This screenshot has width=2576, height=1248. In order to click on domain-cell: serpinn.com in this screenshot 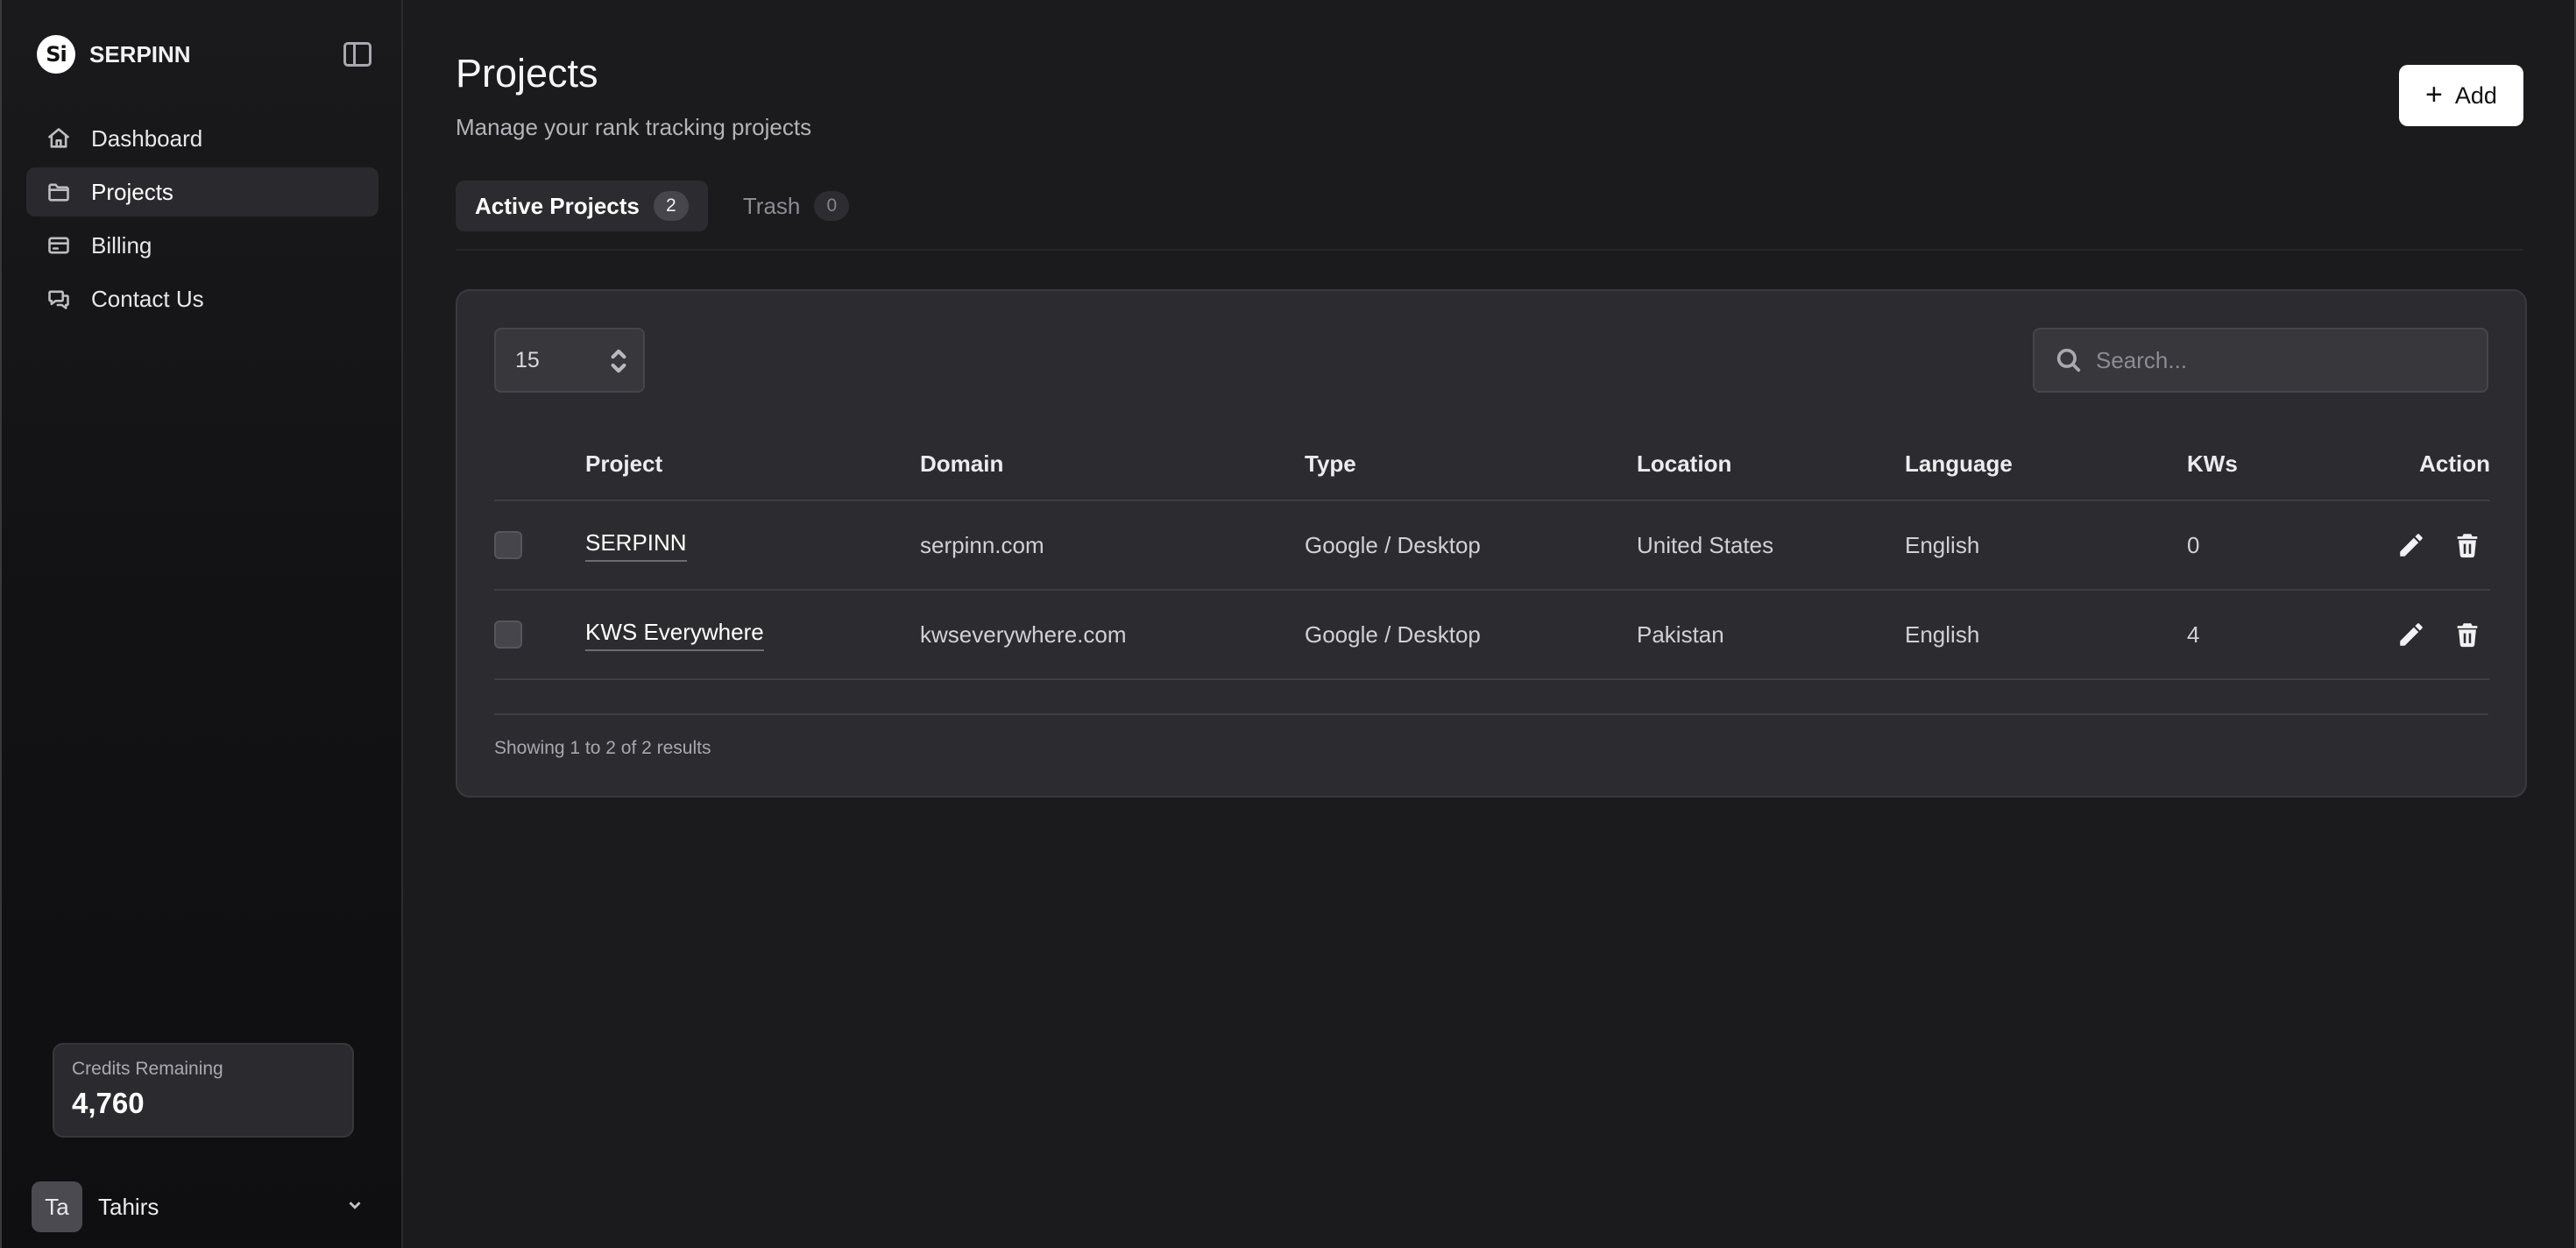, I will do `click(982, 544)`.